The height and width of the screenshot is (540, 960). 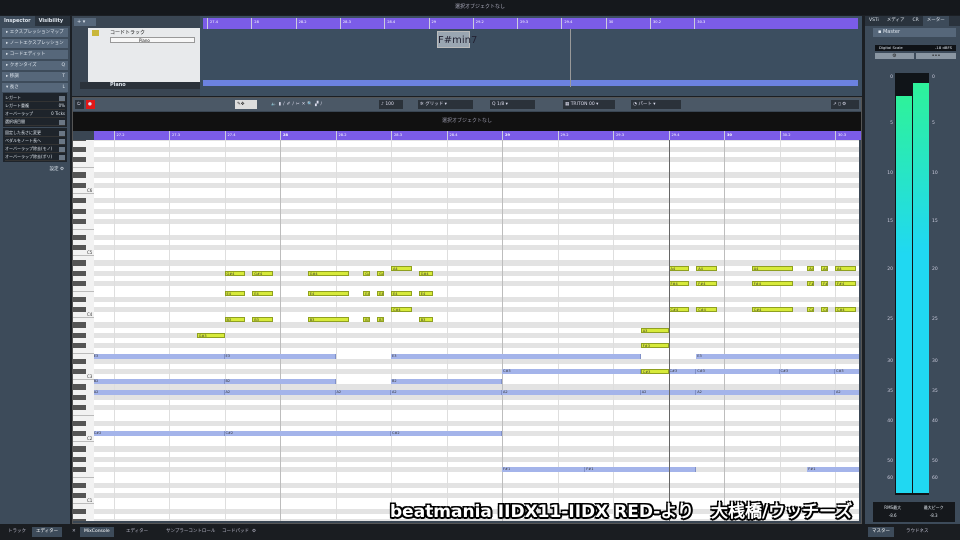 I want to click on edit-tools: 🔈▮/✐/✂✕🔍▞/, so click(x=316, y=104).